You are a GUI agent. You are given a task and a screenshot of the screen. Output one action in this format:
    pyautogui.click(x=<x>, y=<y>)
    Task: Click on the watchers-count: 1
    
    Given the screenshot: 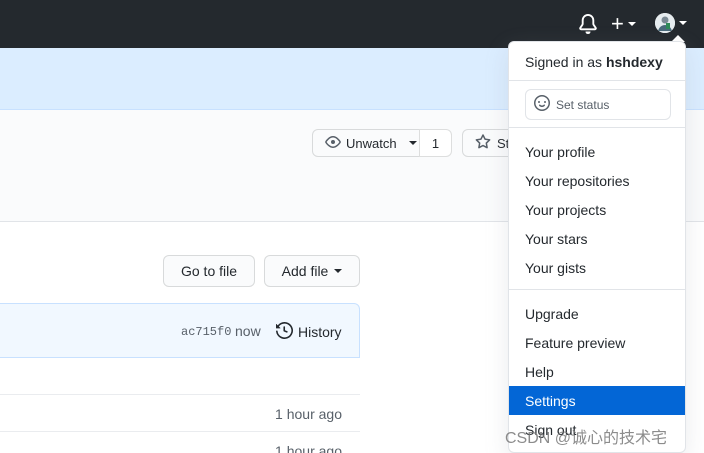 What is the action you would take?
    pyautogui.click(x=435, y=143)
    